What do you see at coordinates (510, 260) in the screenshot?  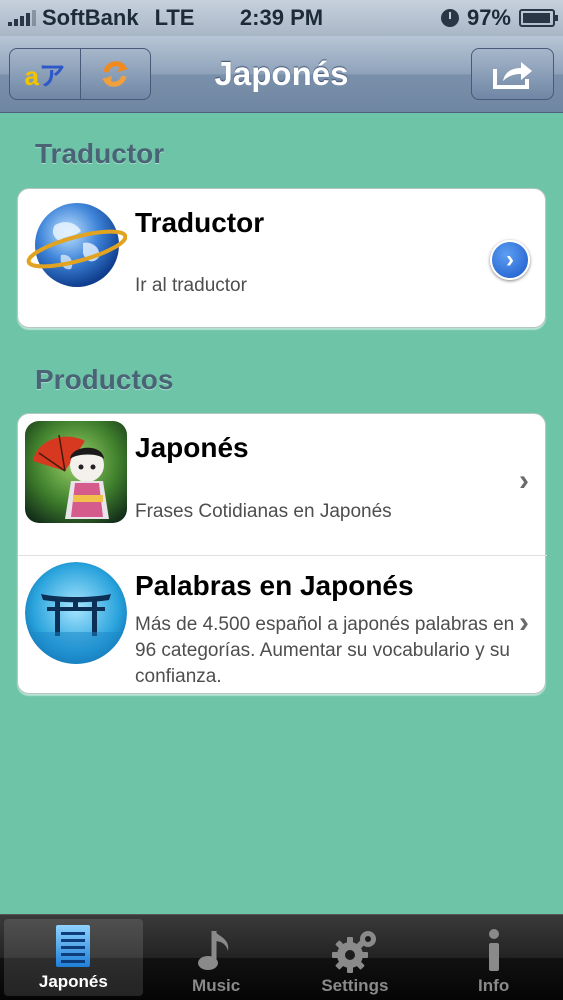 I see `detail-disclosure-button: ›` at bounding box center [510, 260].